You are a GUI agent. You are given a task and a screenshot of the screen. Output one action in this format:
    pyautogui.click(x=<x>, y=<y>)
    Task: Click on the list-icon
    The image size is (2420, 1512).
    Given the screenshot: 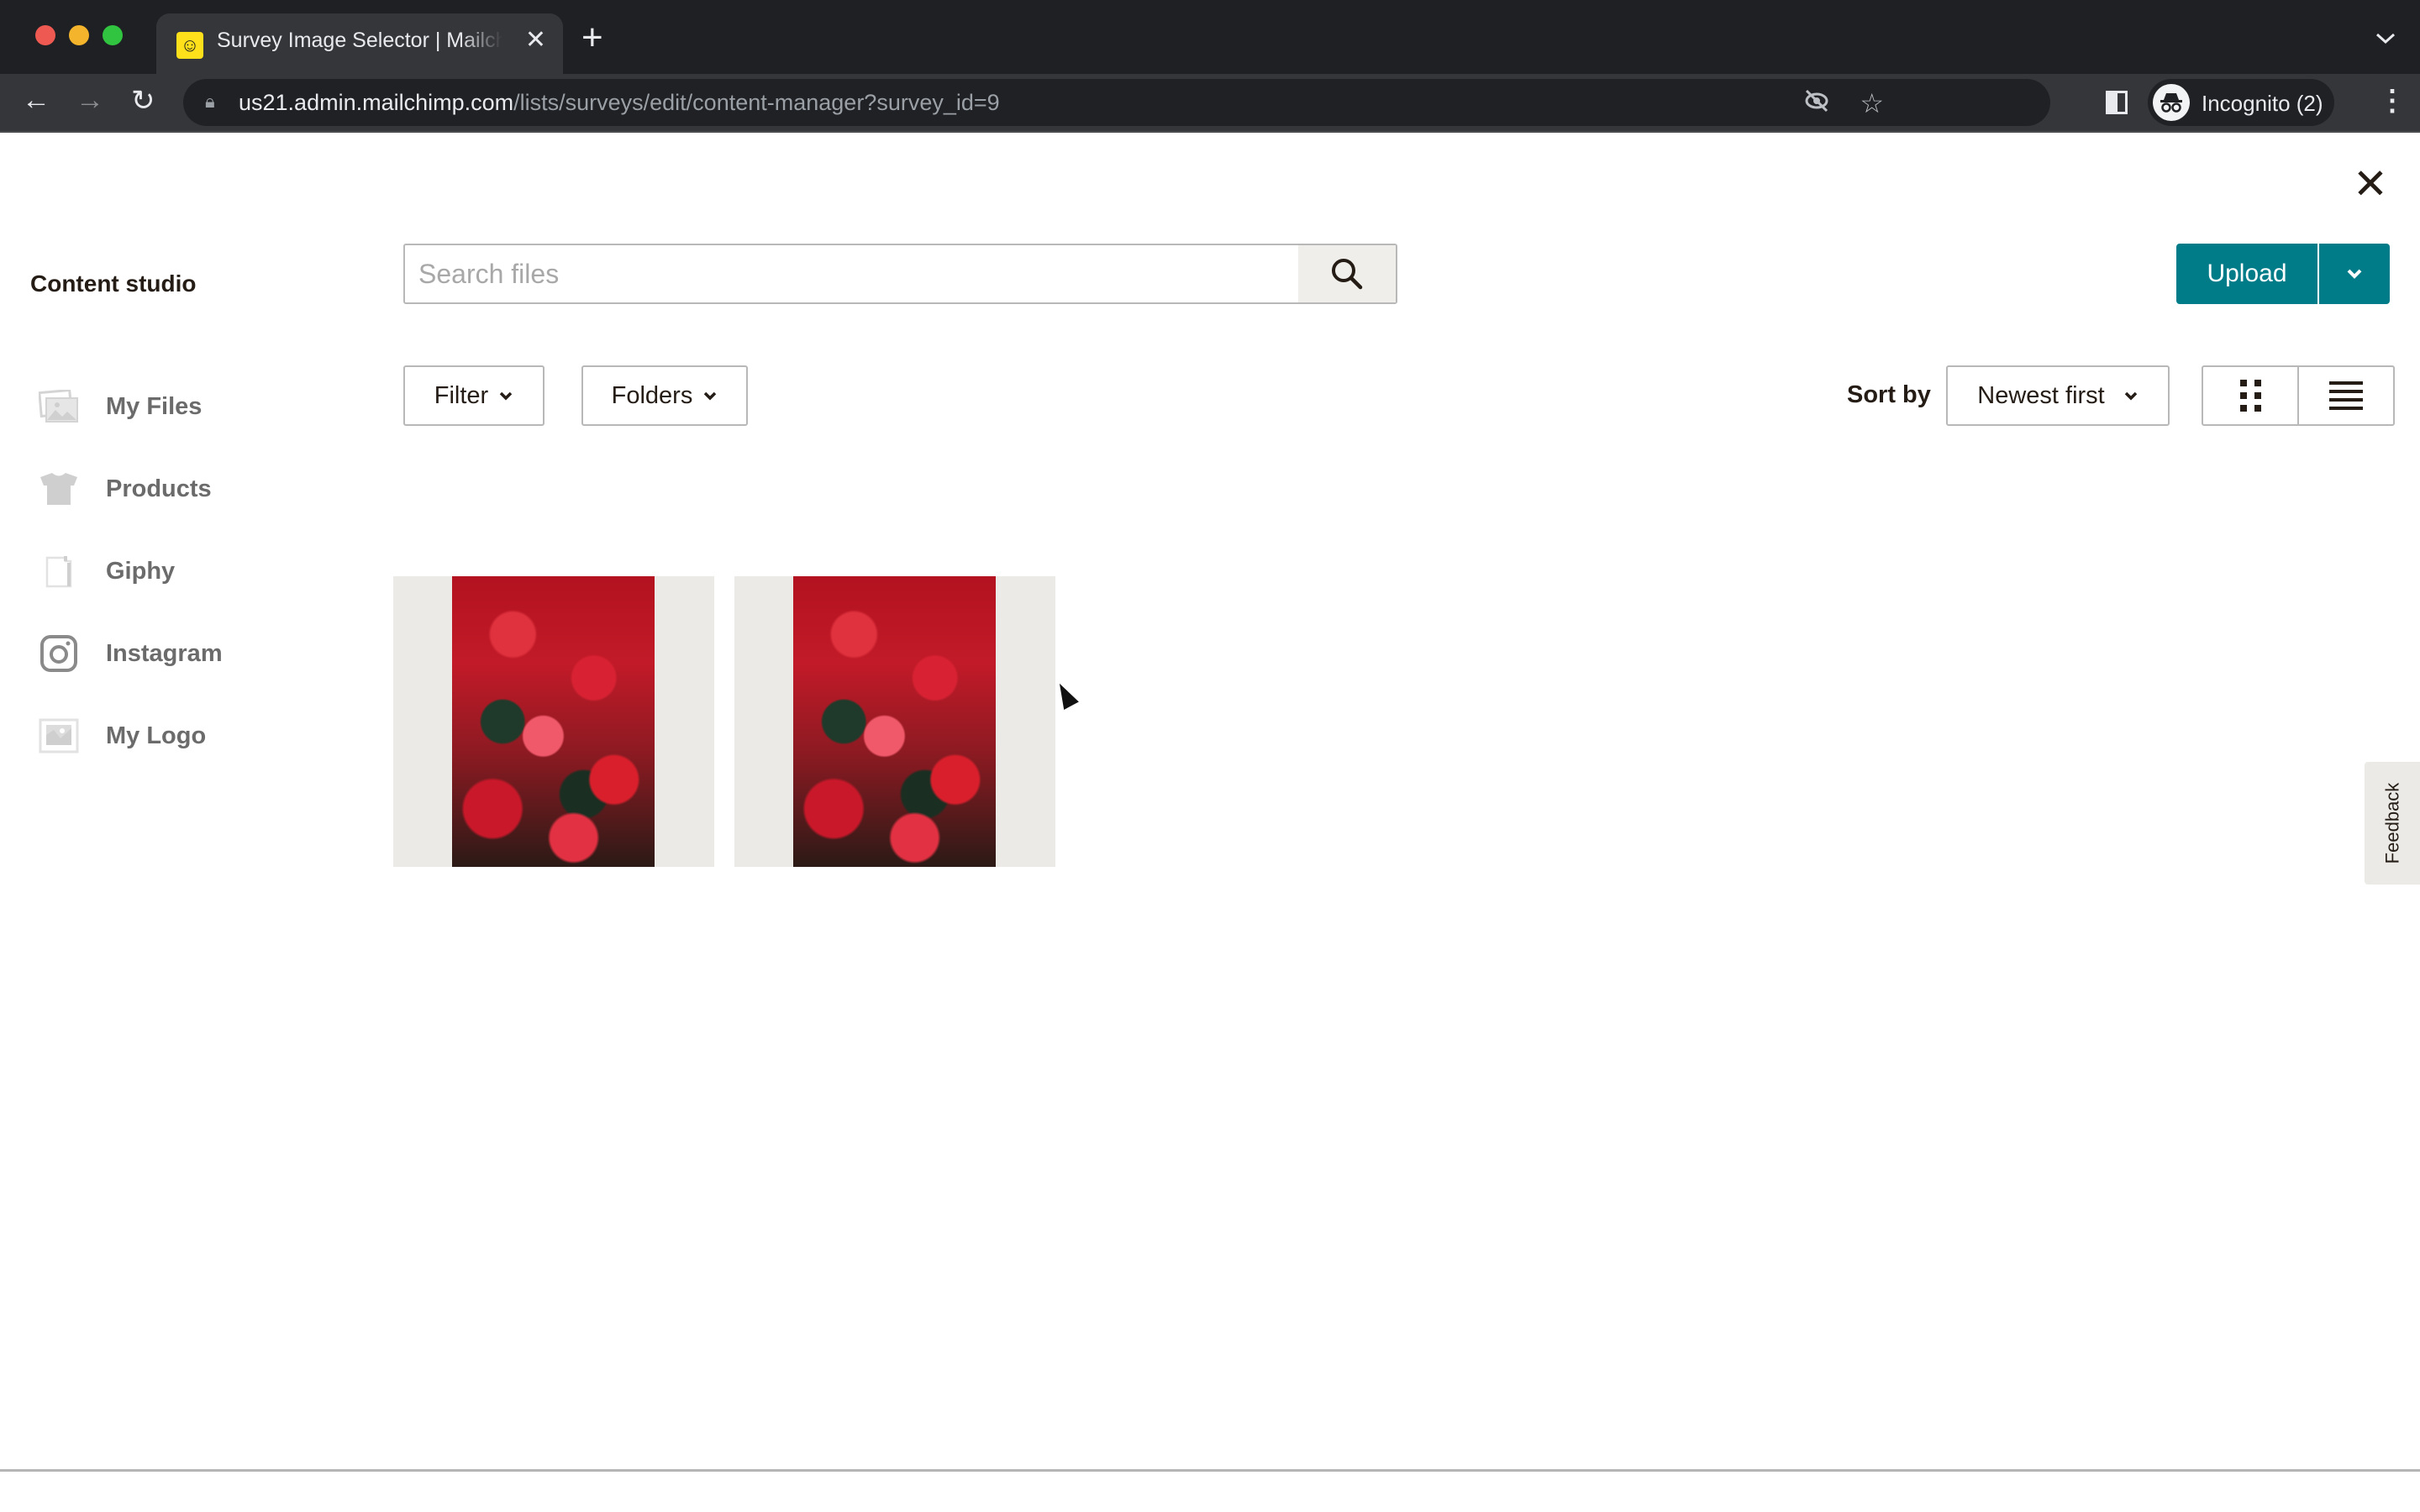 What is the action you would take?
    pyautogui.click(x=2346, y=395)
    